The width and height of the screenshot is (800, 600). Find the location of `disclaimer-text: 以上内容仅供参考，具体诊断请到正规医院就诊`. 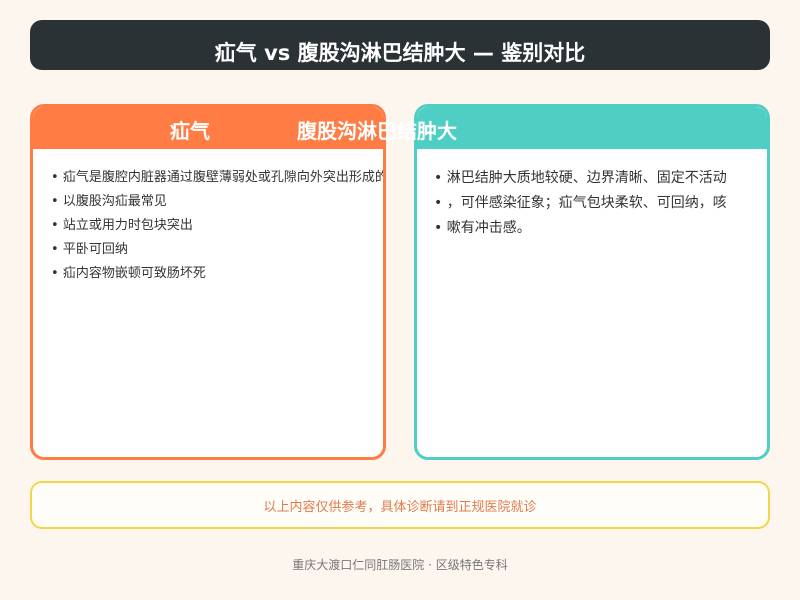

disclaimer-text: 以上内容仅供参考，具体诊断请到正规医院就诊 is located at coordinates (400, 507).